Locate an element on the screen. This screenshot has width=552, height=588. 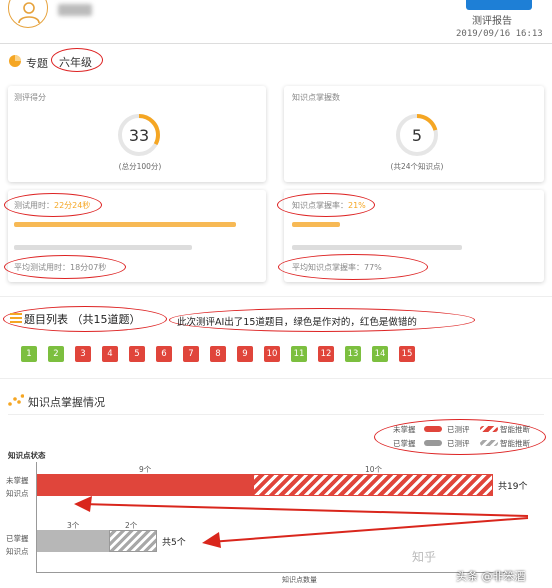
watermark-toutiao: 头条 @非笨酒 is located at coordinates (491, 576).